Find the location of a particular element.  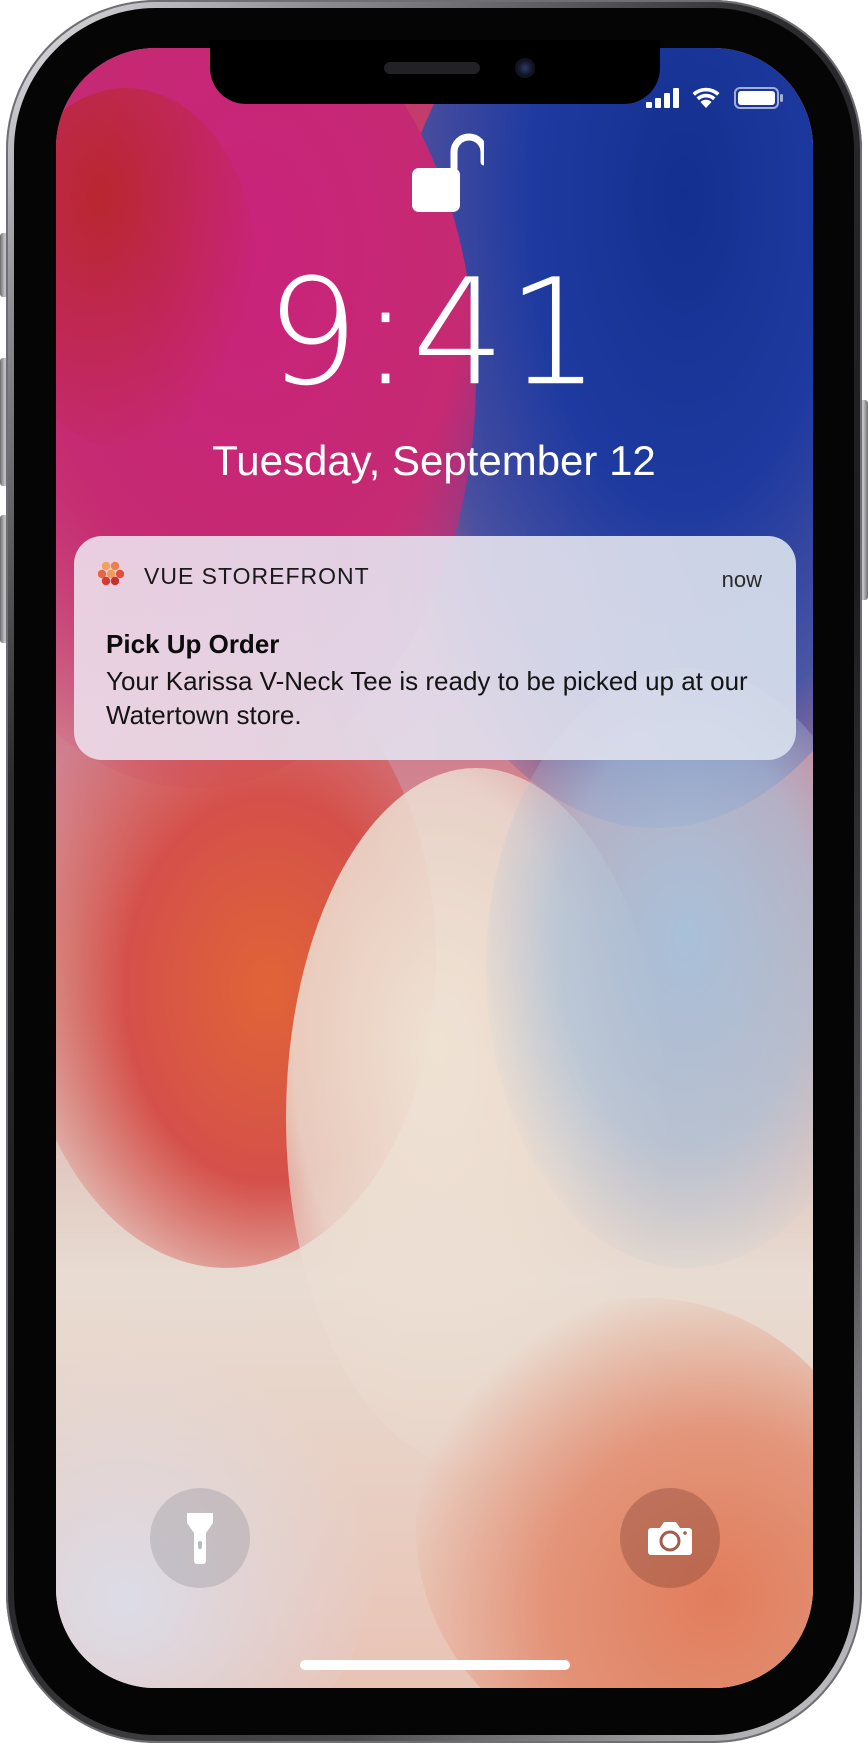

earpiece-speaker is located at coordinates (432, 68).